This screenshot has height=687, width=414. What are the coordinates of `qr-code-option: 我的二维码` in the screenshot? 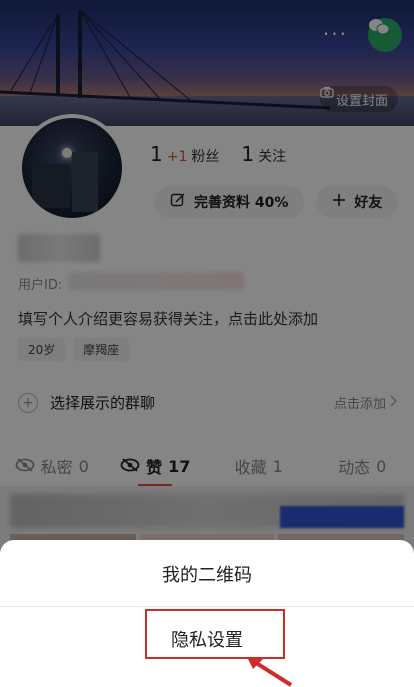 It's located at (207, 574).